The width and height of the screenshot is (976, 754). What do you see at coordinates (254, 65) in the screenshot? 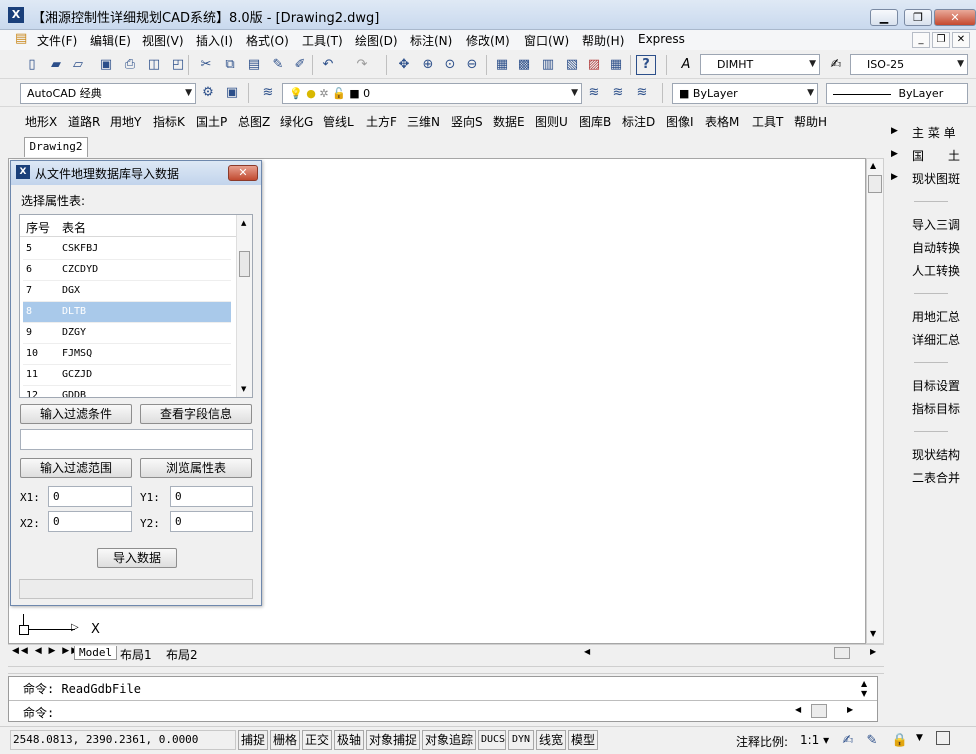
I see `paste-icon: ▤` at bounding box center [254, 65].